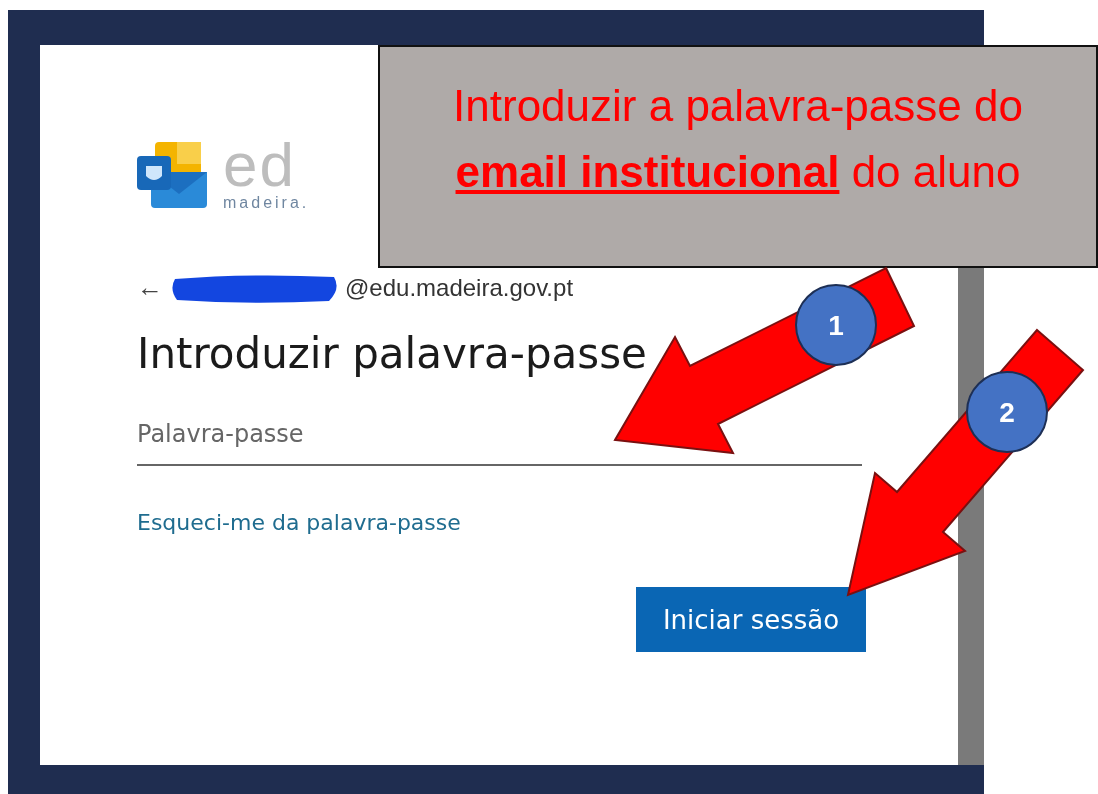 The height and width of the screenshot is (794, 1098). I want to click on step-number-marker: 2, so click(1007, 412).